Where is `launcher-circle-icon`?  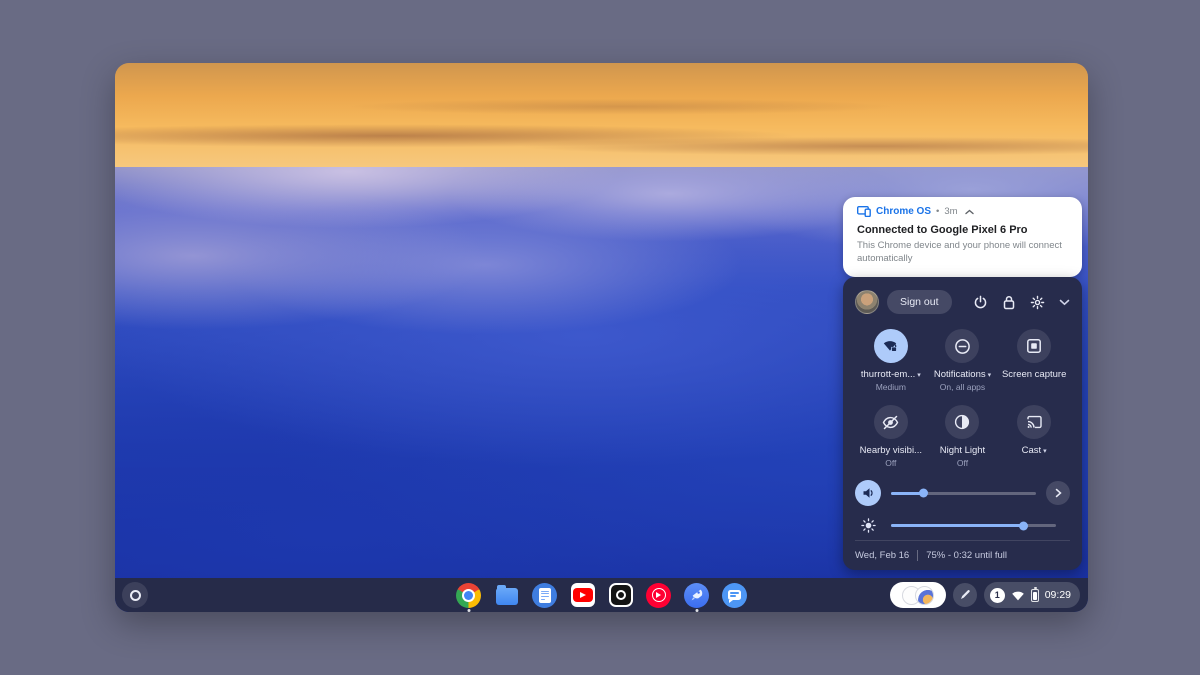 launcher-circle-icon is located at coordinates (135, 595).